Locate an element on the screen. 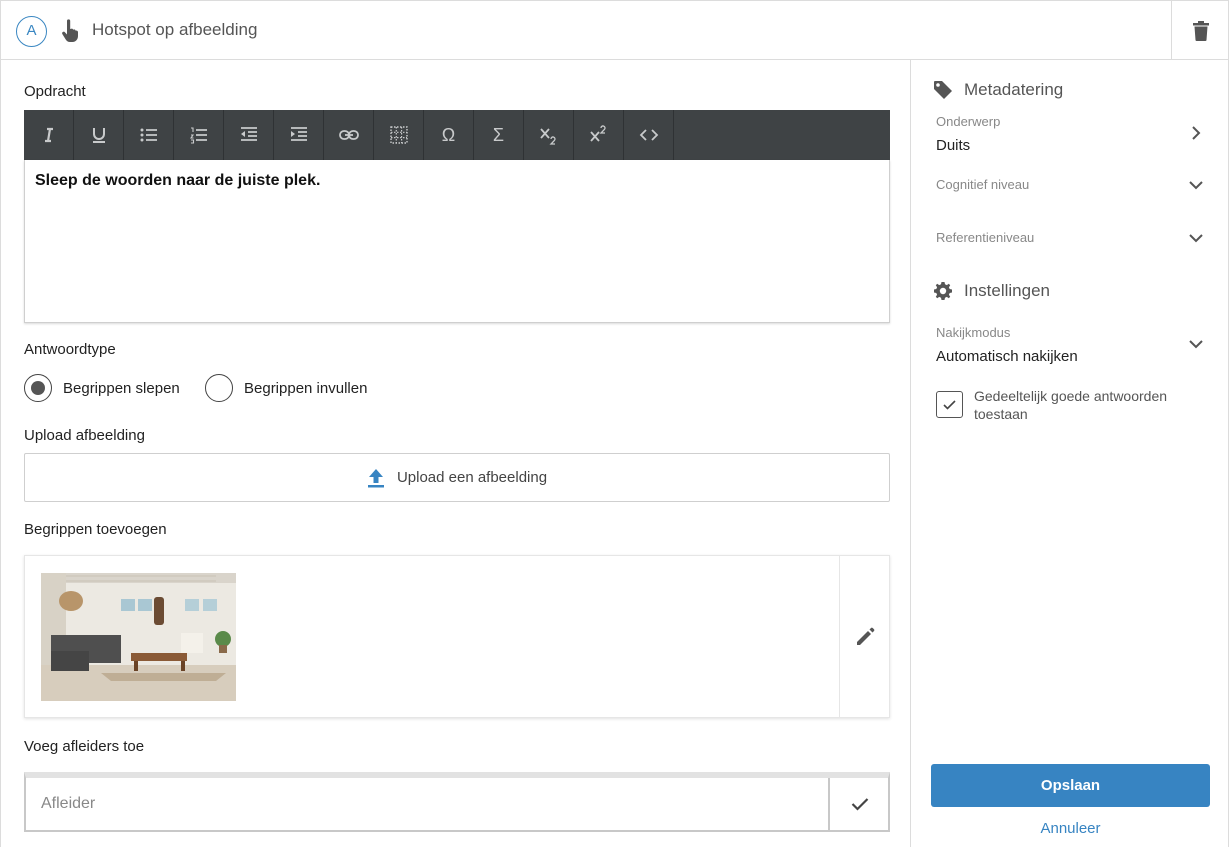 Image resolution: width=1229 pixels, height=847 pixels. review-mode-label: Nakijkmodus is located at coordinates (973, 332).